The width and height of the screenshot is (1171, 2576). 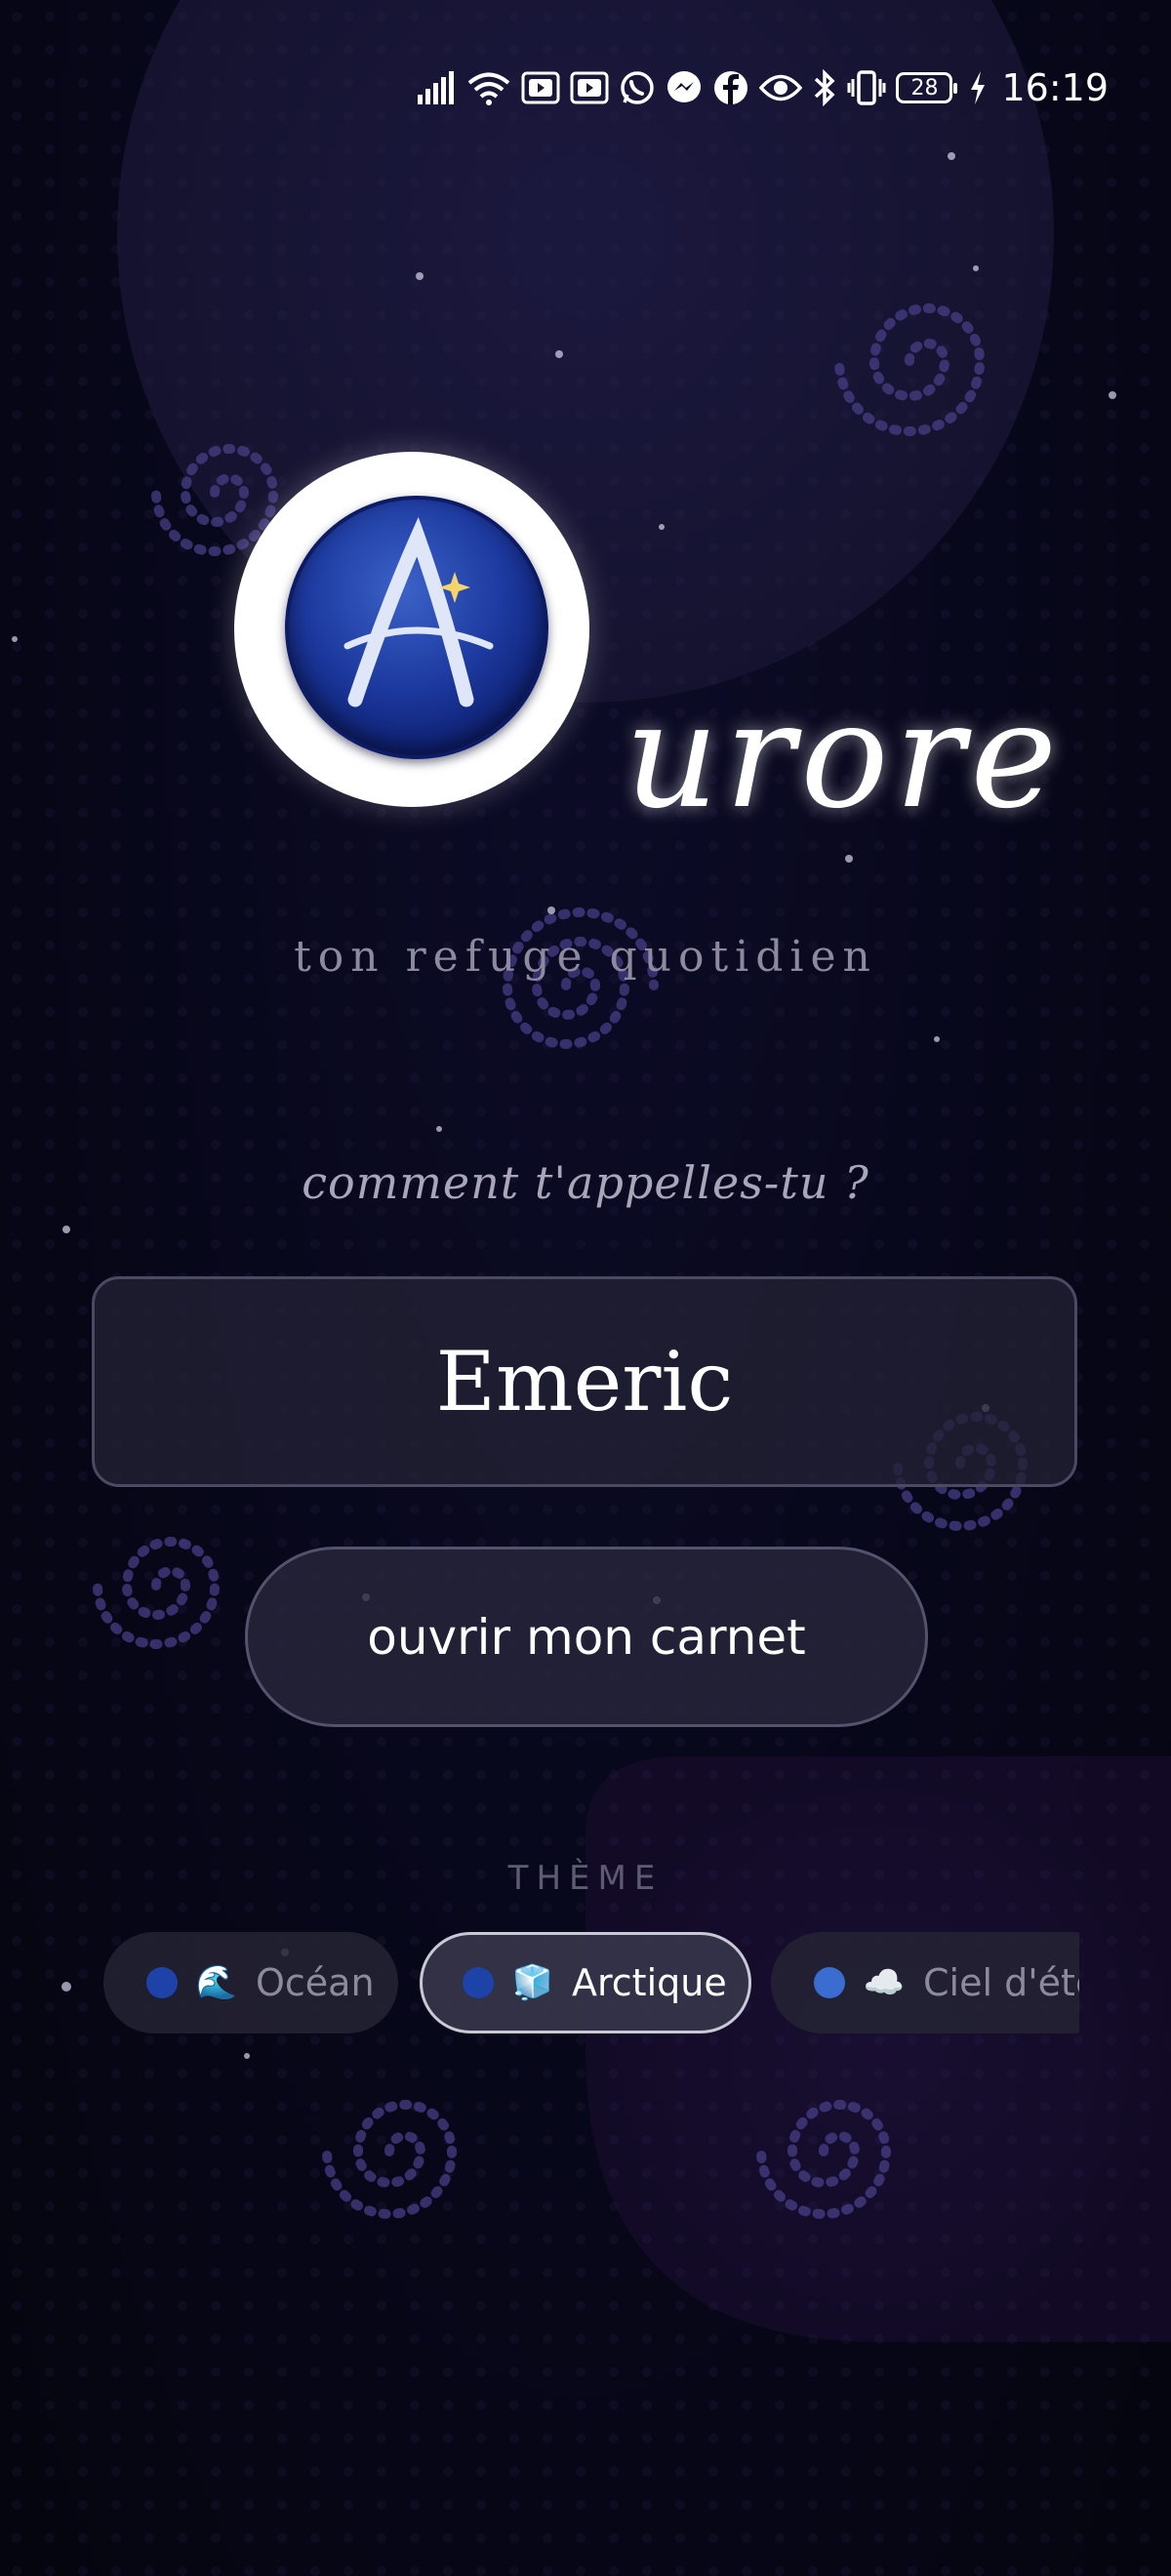 I want to click on app-logo, so click(x=411, y=629).